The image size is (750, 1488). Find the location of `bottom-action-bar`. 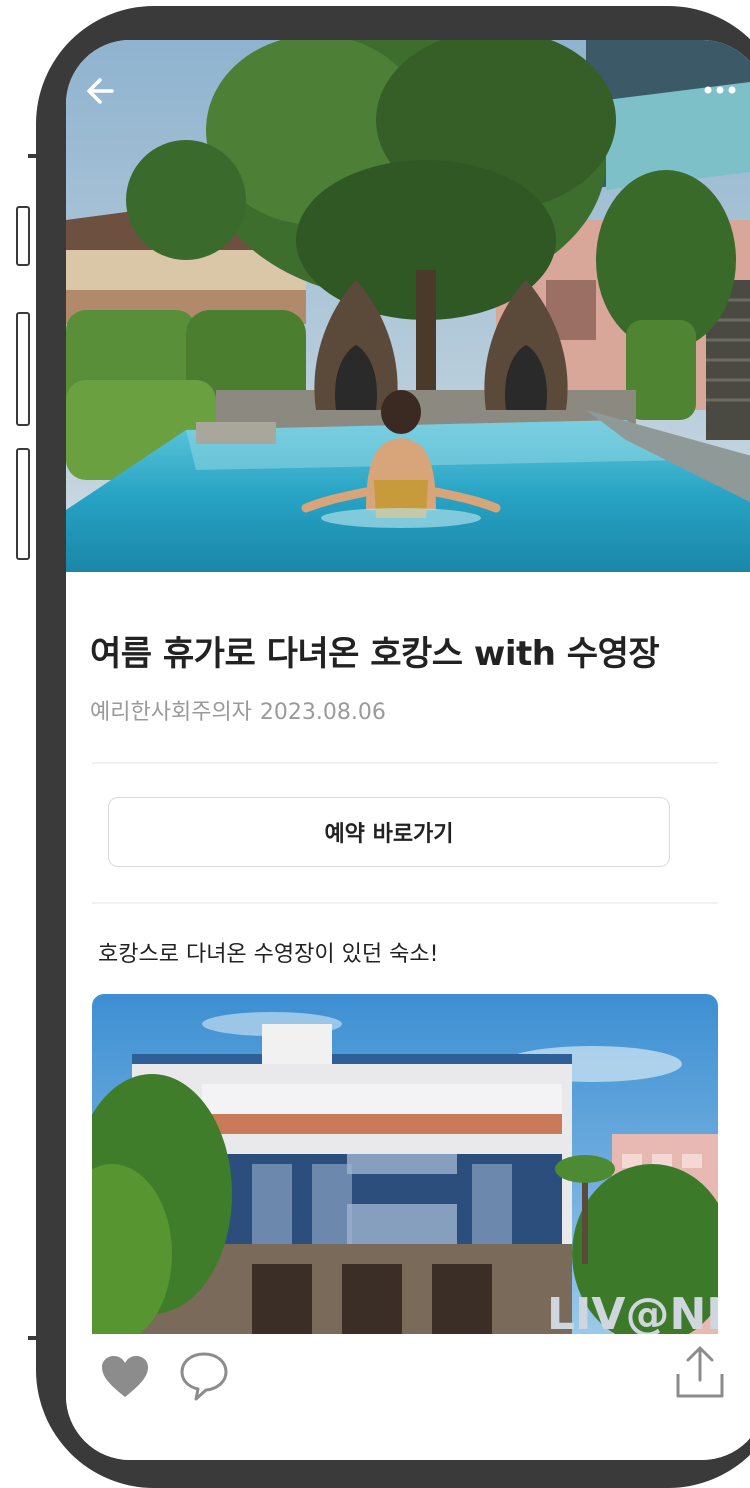

bottom-action-bar is located at coordinates (408, 1397).